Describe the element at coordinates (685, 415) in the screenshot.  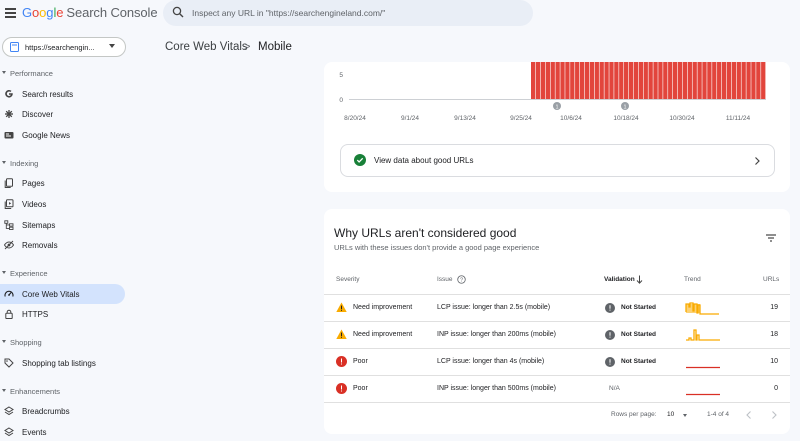
I see `chevron-down-icon` at that location.